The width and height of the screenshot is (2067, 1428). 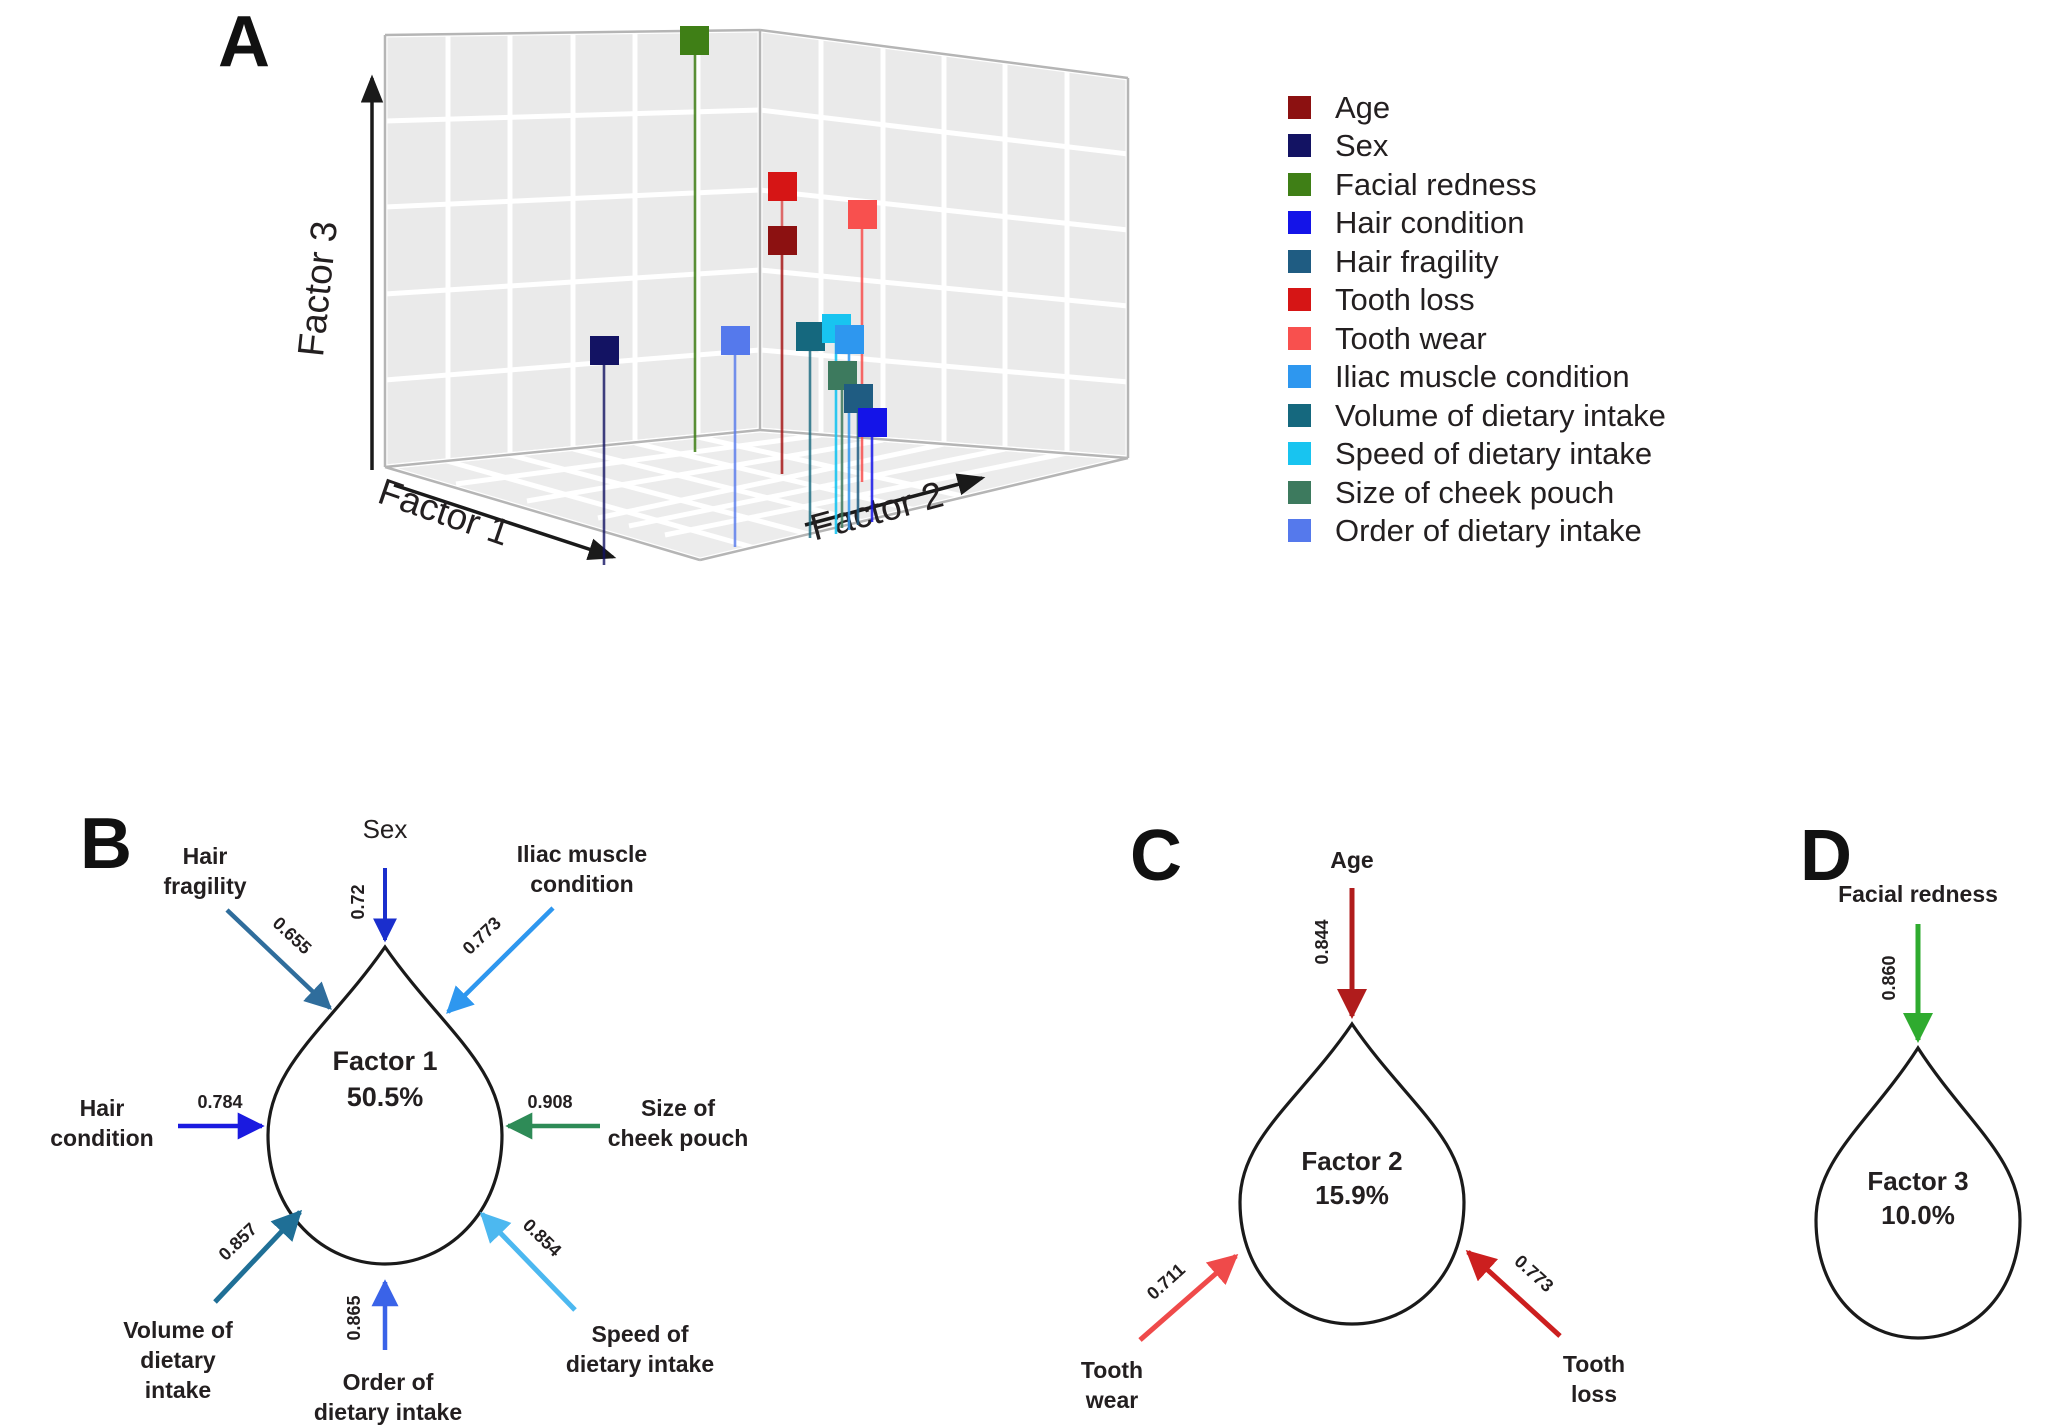 What do you see at coordinates (549, 1102) in the screenshot?
I see `edge-weight-cheek-pouch: 0.908` at bounding box center [549, 1102].